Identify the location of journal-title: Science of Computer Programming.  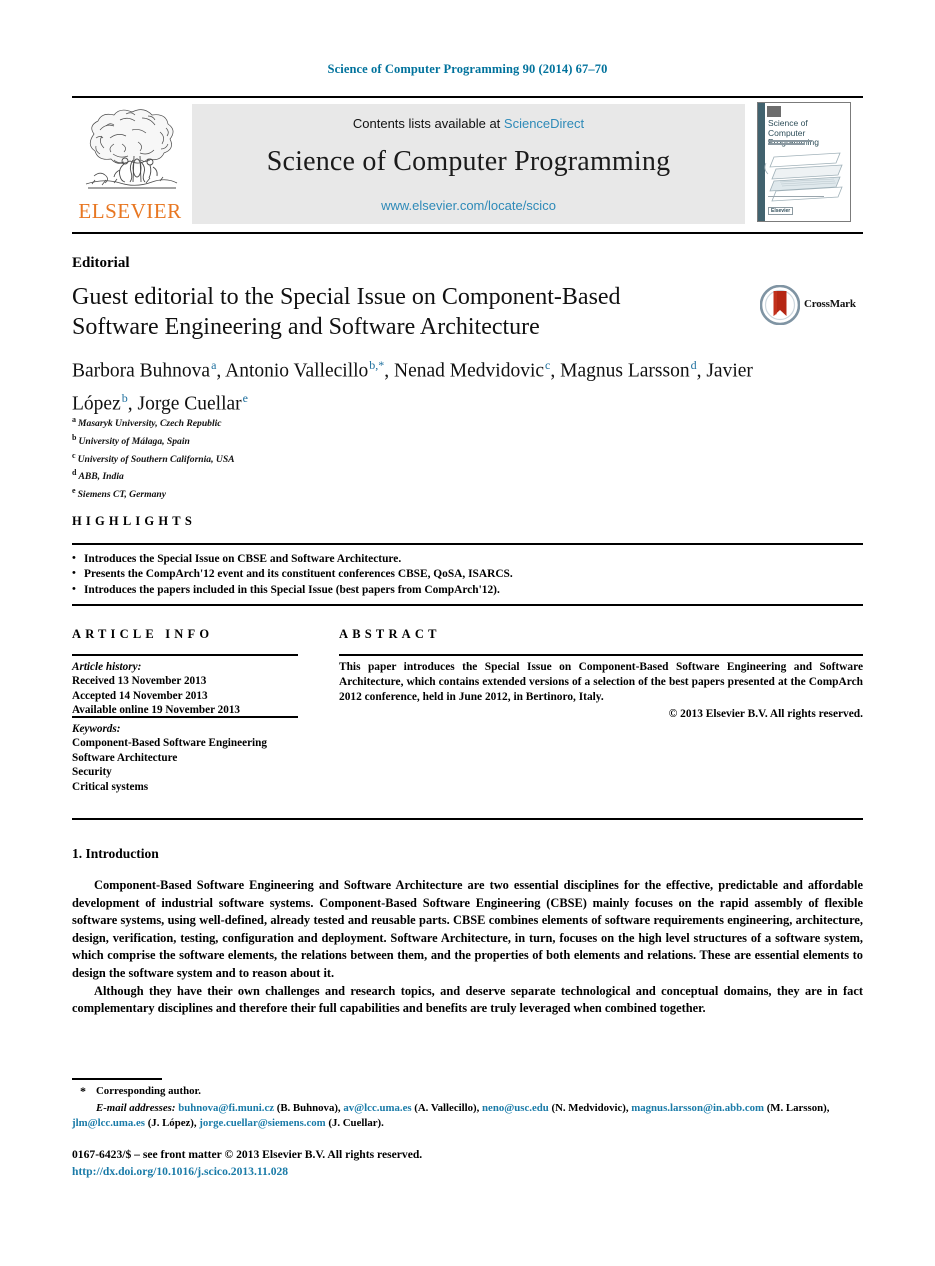
(468, 161).